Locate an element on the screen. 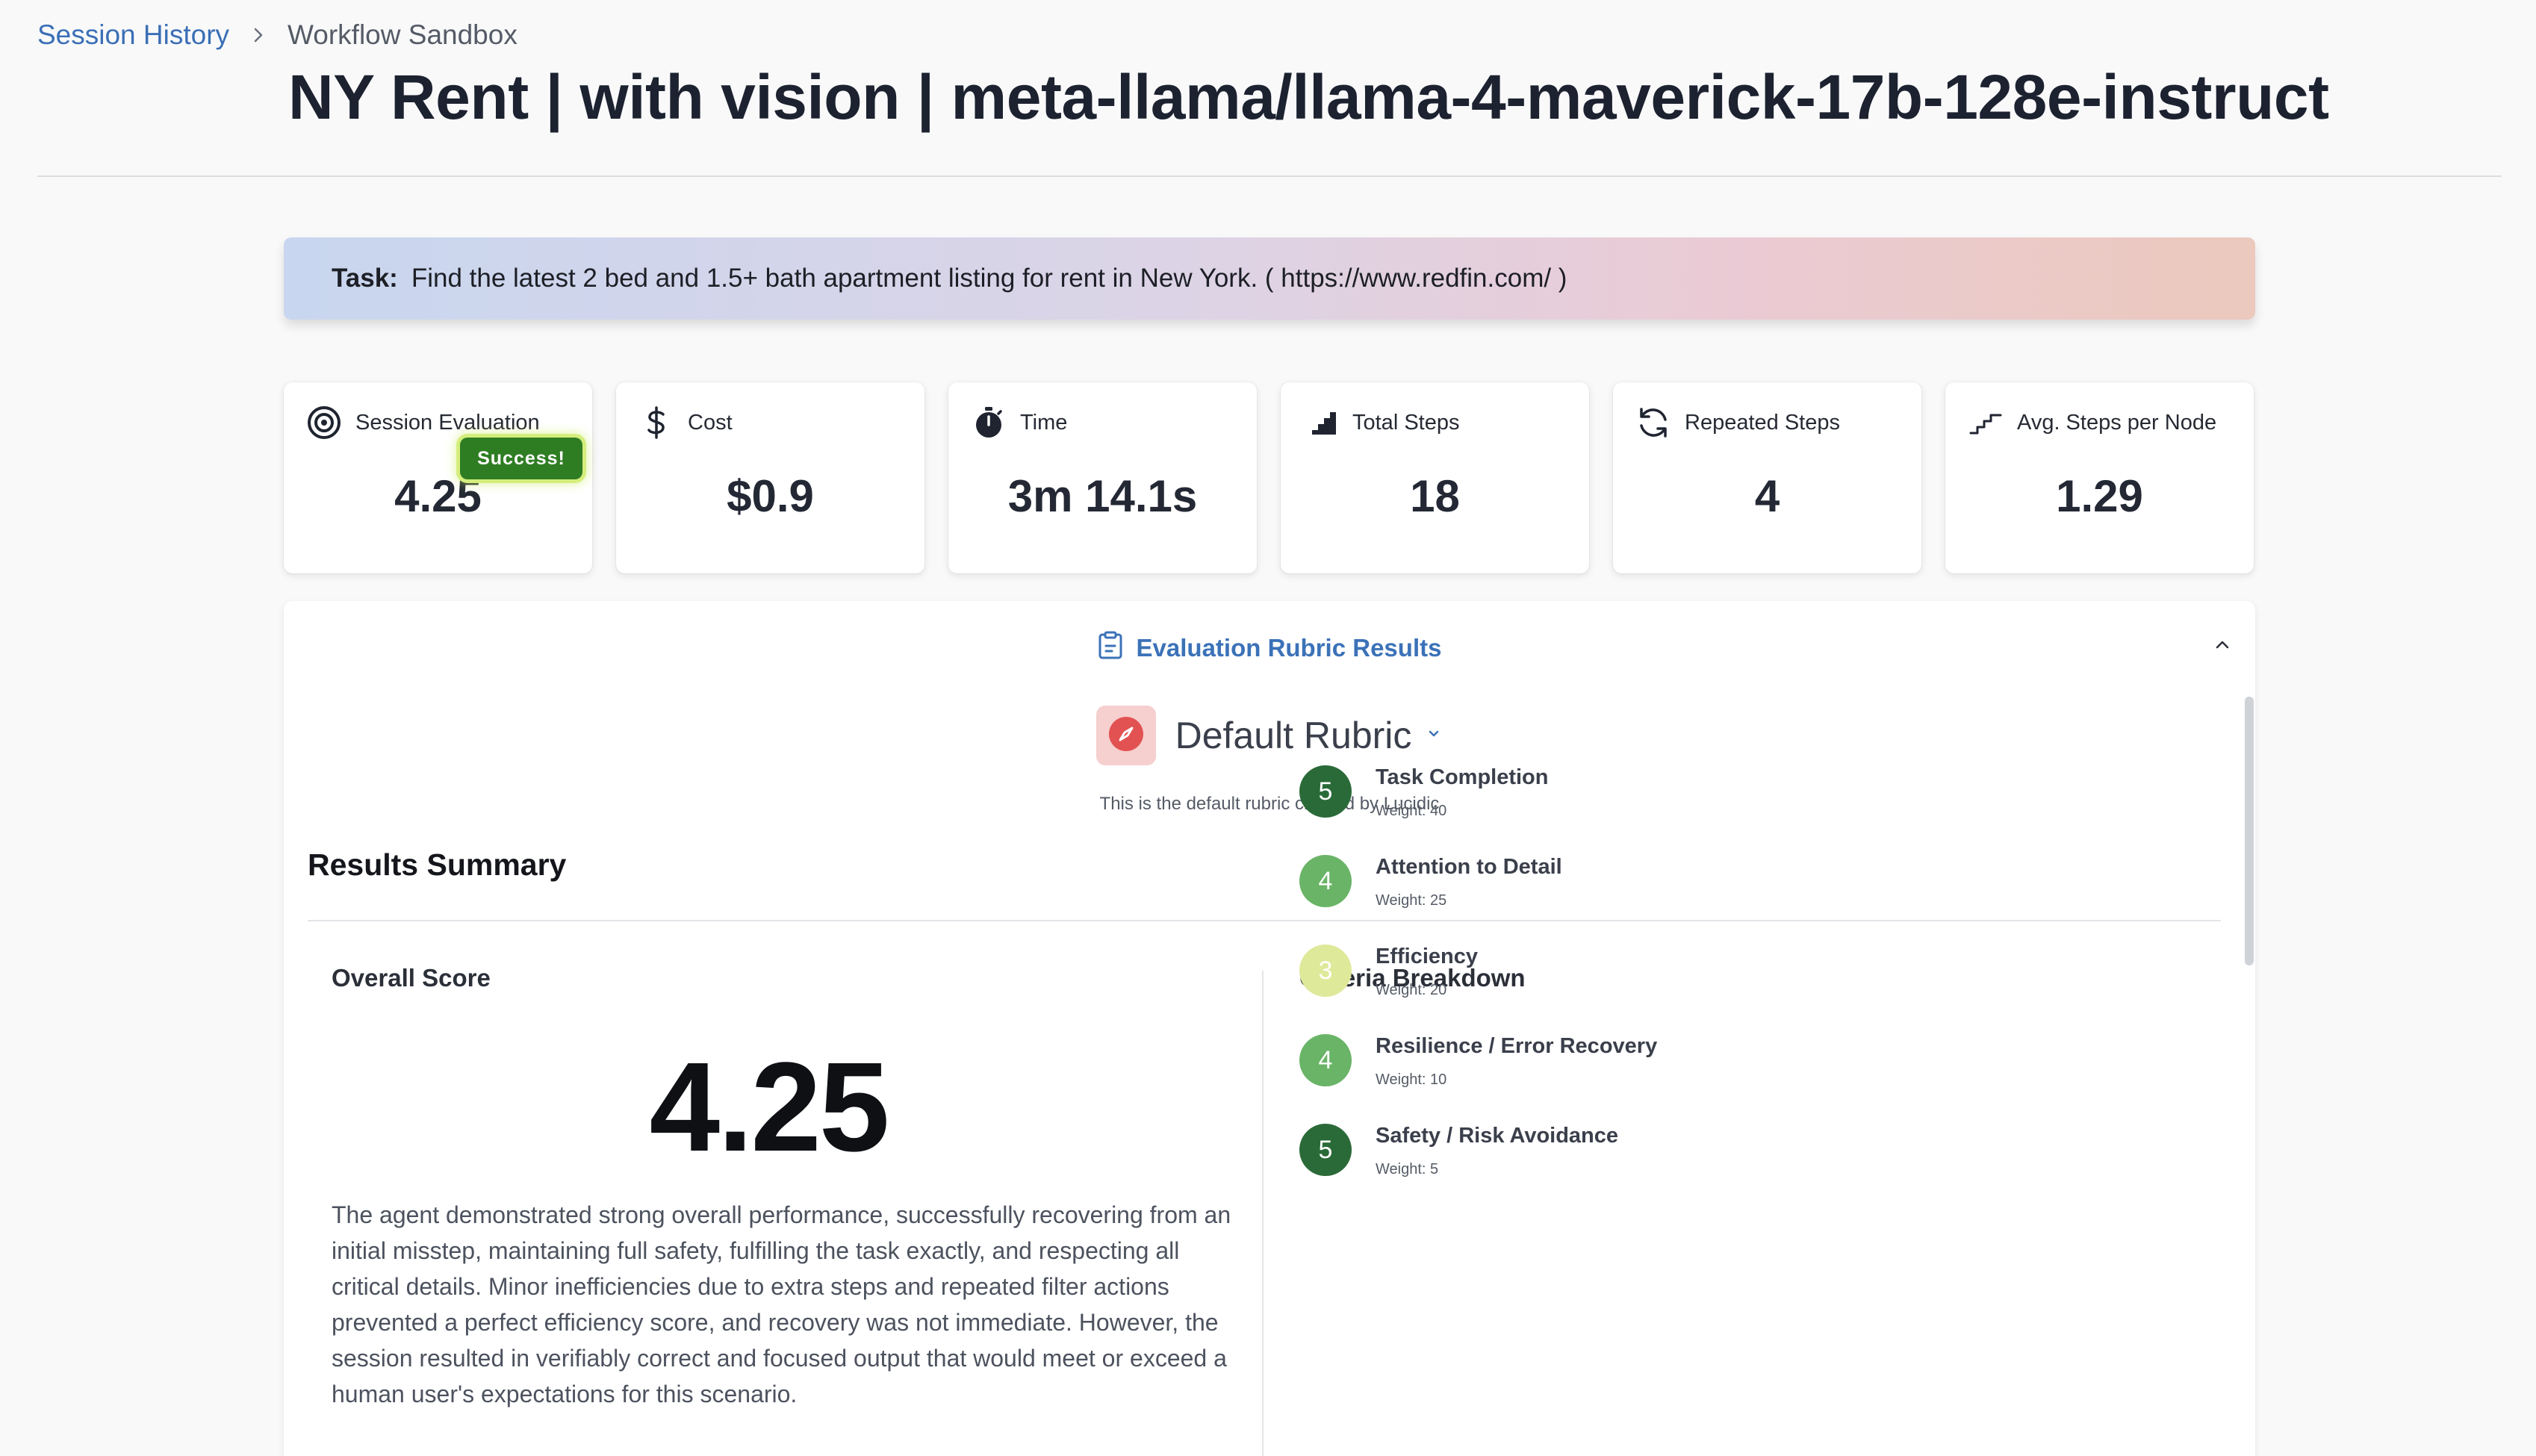 The image size is (2536, 1456). stopwatch-icon is located at coordinates (989, 423).